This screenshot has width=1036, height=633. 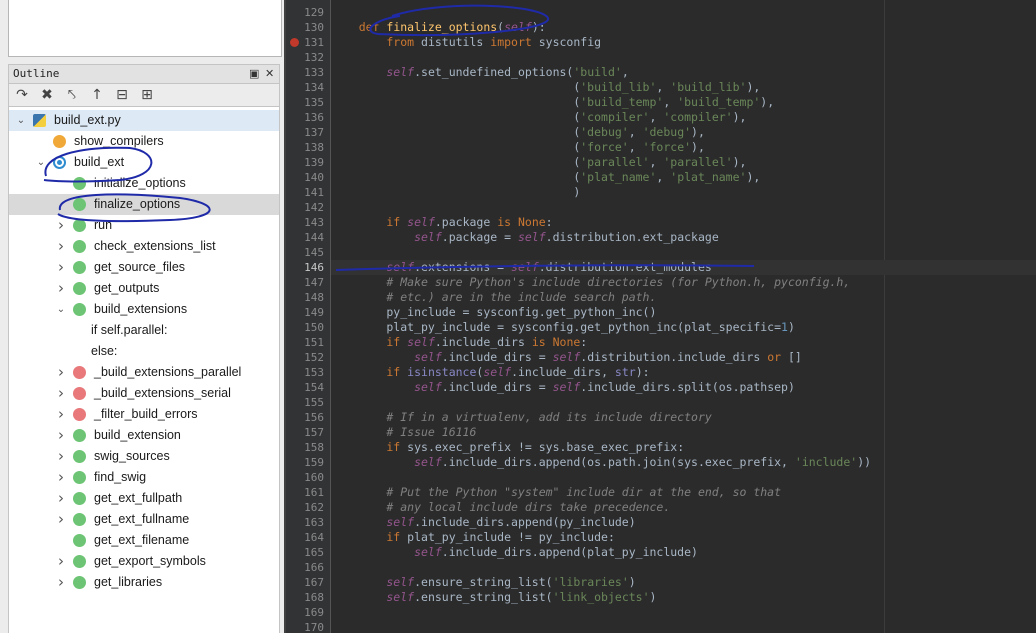 What do you see at coordinates (683, 27) in the screenshot?
I see `code-line: def finalize_options(self):` at bounding box center [683, 27].